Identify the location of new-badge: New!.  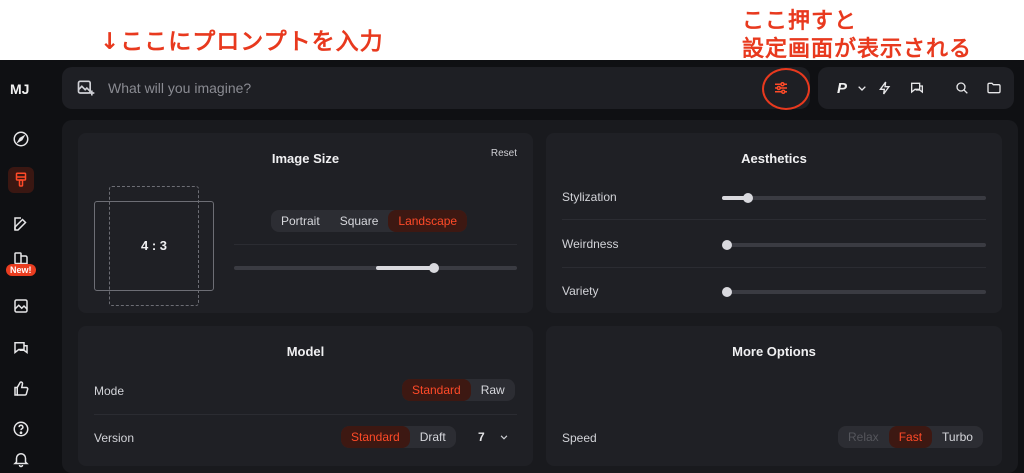
(21, 270).